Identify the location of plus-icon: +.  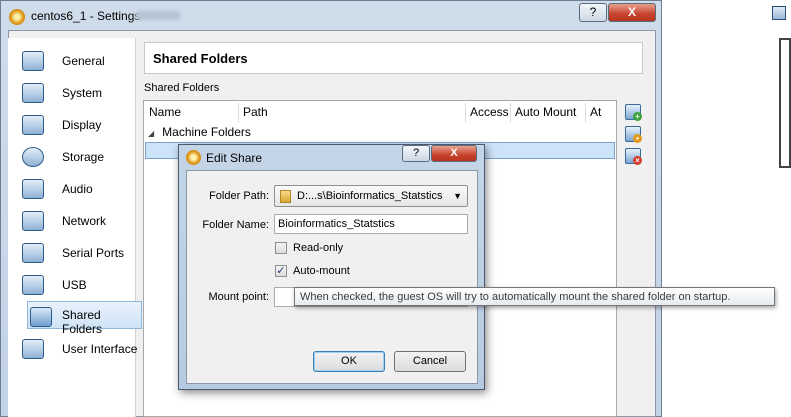
(637, 116).